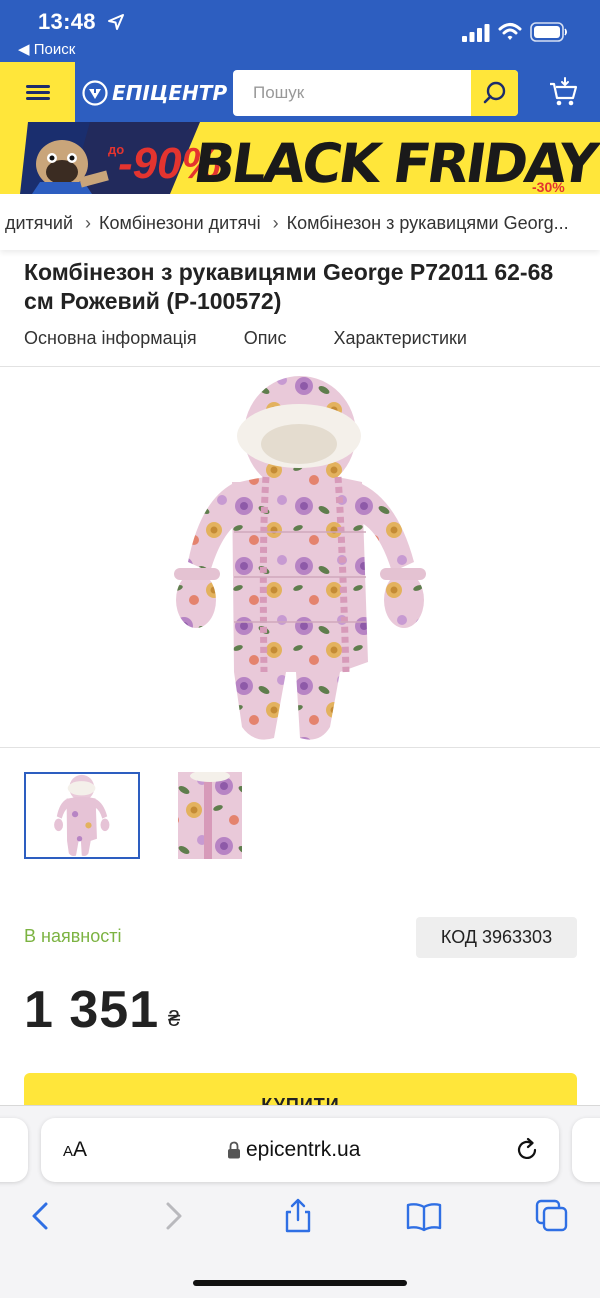 The image size is (600, 1298). I want to click on availability-status: В наявності, so click(73, 936).